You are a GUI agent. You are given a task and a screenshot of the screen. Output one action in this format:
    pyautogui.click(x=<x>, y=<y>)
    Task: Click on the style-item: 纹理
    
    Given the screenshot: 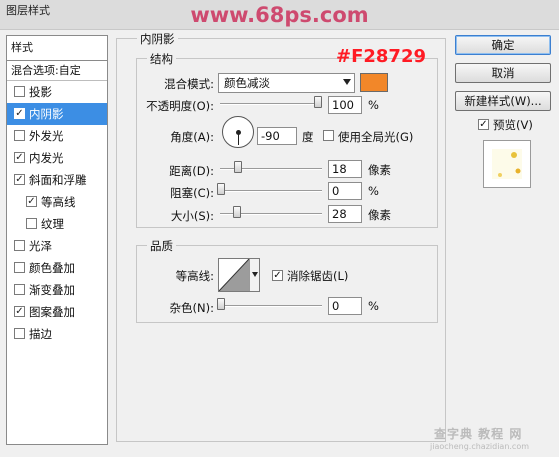 What is the action you would take?
    pyautogui.click(x=57, y=224)
    